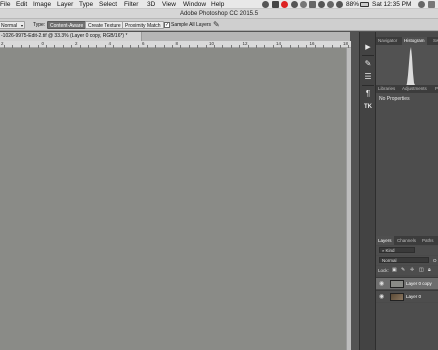  What do you see at coordinates (284, 4) in the screenshot?
I see `record-icon` at bounding box center [284, 4].